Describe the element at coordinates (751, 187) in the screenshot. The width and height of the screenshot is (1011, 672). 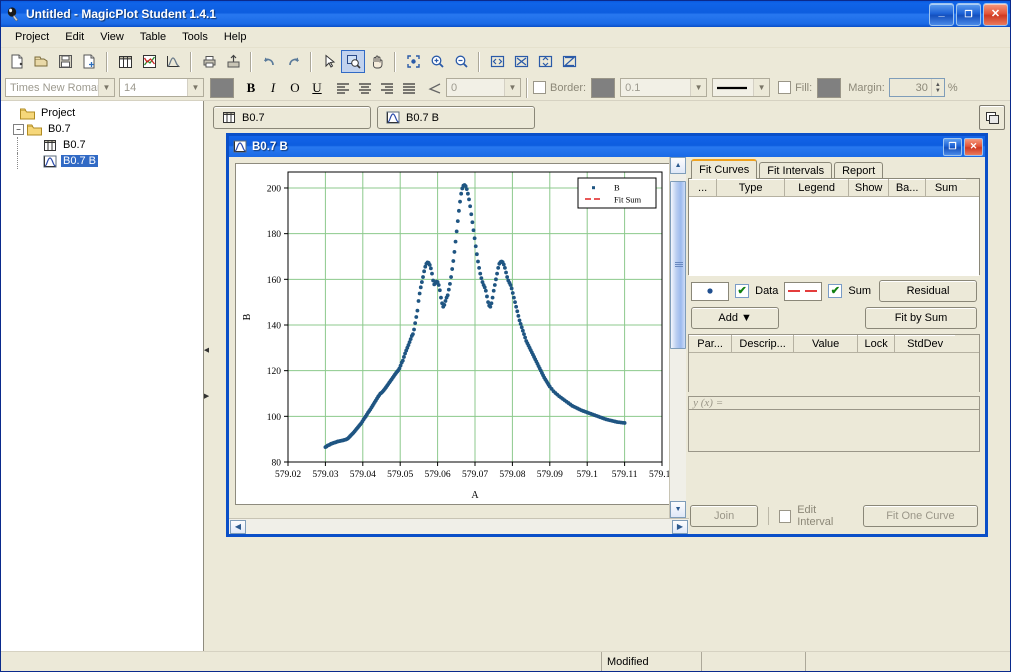
I see `col-type: Type` at that location.